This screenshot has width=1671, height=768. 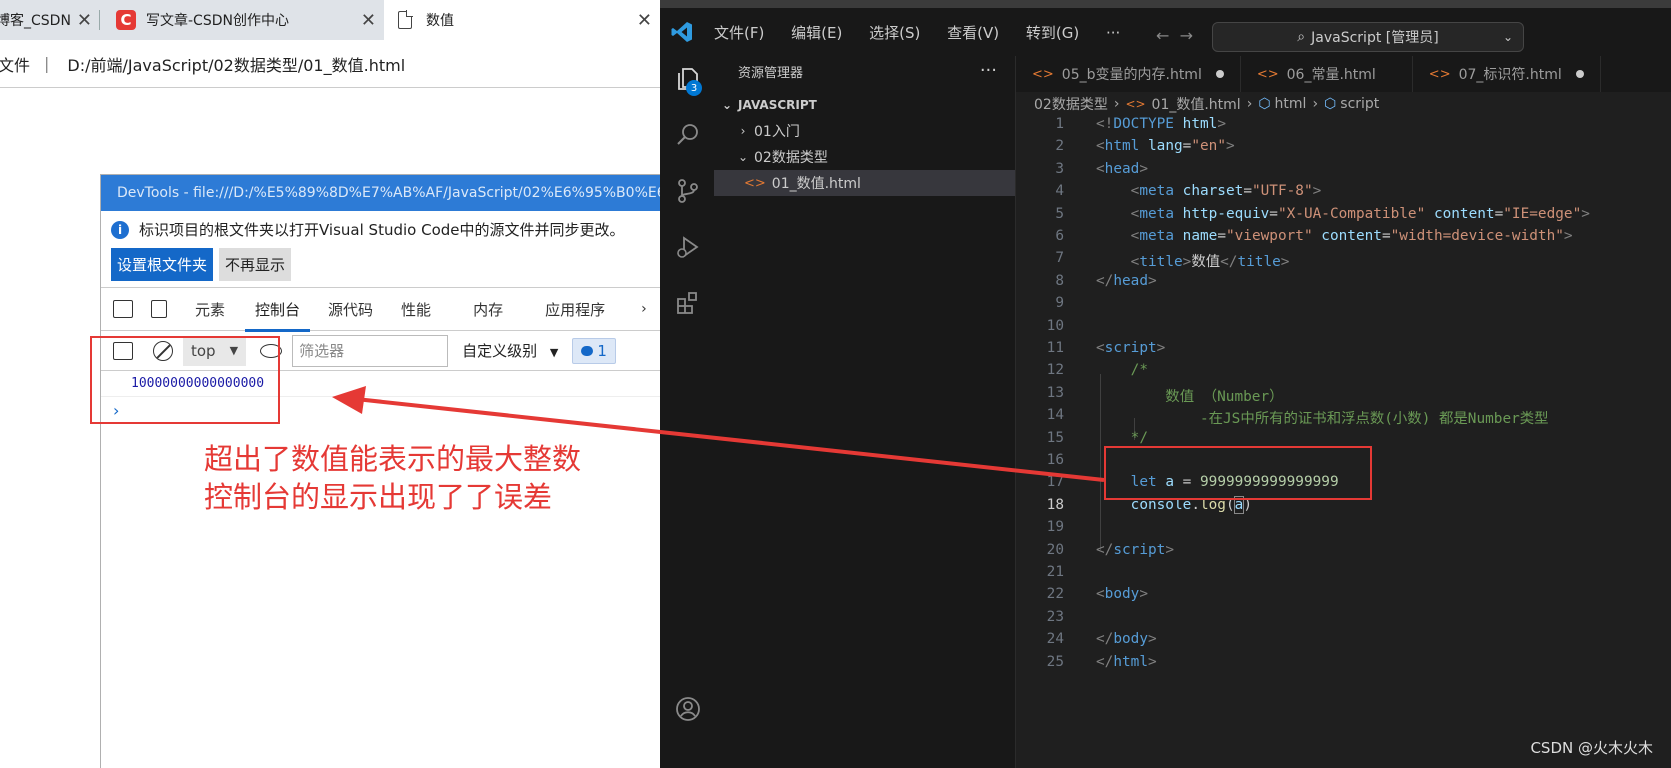 What do you see at coordinates (973, 33) in the screenshot?
I see `menu-view: 查看(V)` at bounding box center [973, 33].